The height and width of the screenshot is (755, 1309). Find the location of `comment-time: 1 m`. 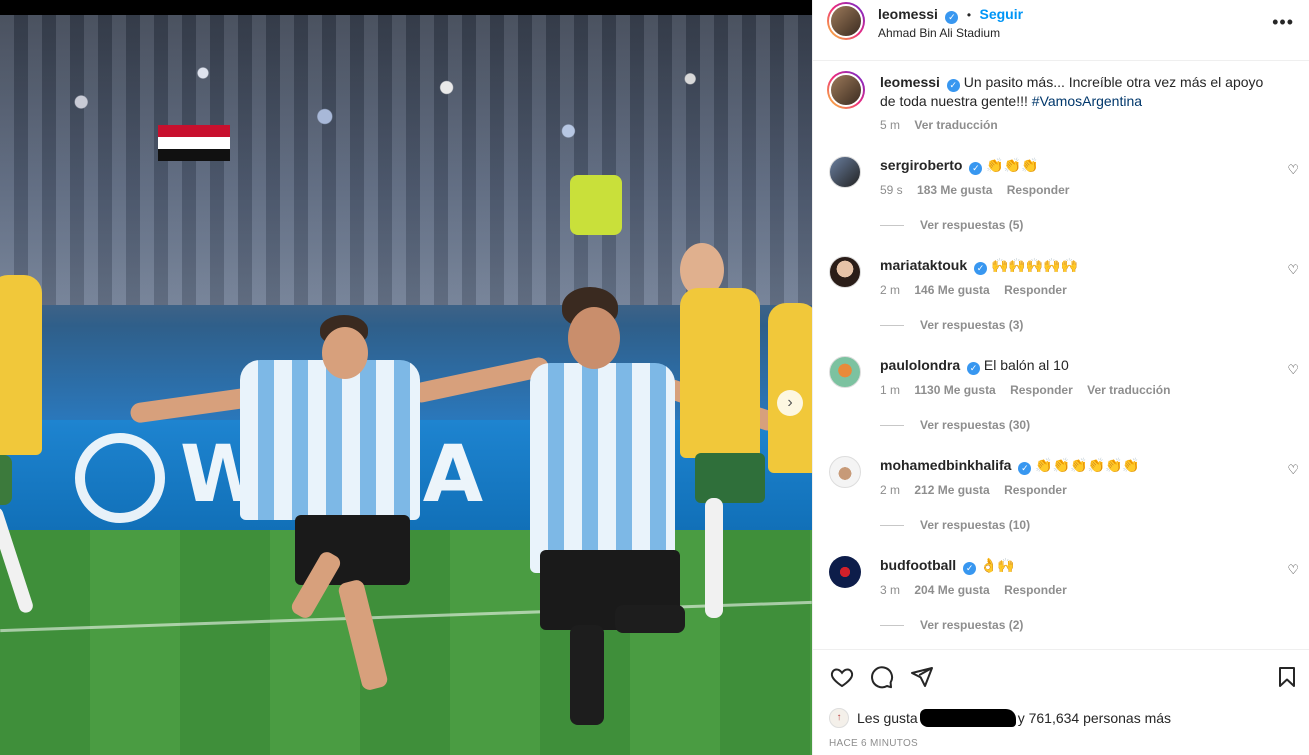

comment-time: 1 m is located at coordinates (890, 390).